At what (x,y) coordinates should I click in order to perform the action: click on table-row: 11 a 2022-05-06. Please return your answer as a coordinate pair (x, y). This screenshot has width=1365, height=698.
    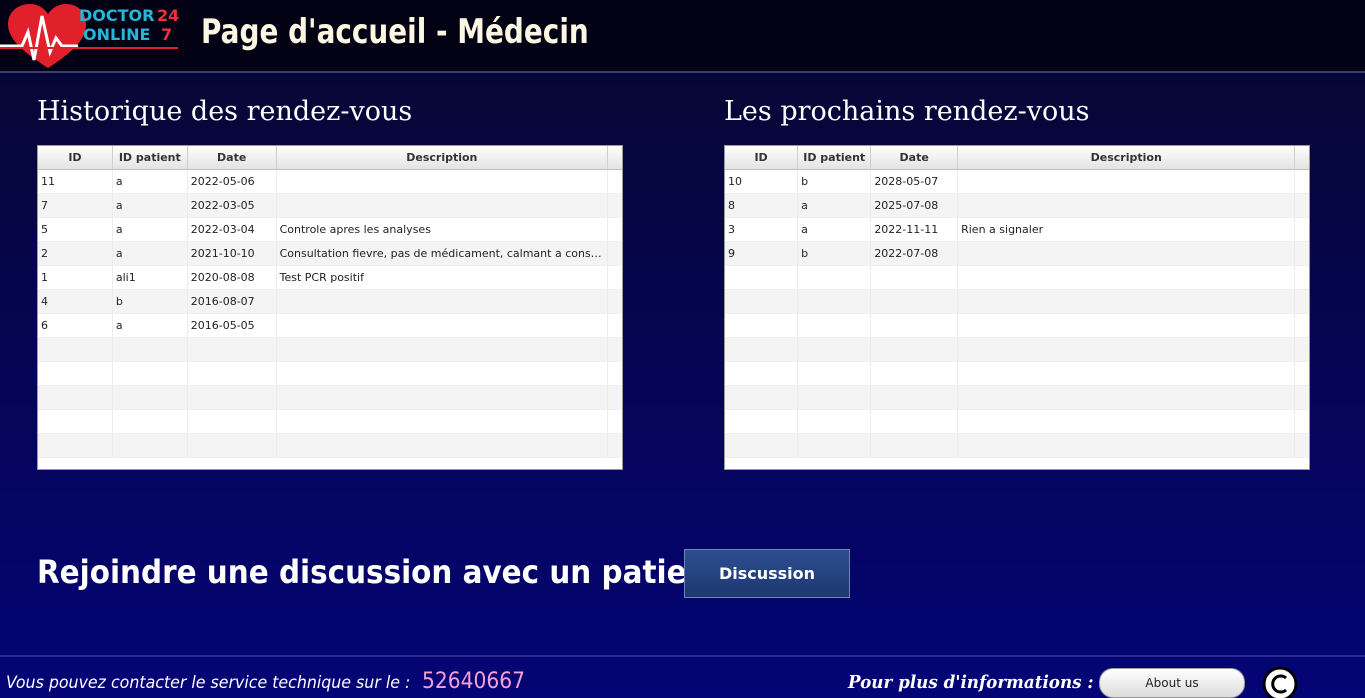
    Looking at the image, I should click on (330, 182).